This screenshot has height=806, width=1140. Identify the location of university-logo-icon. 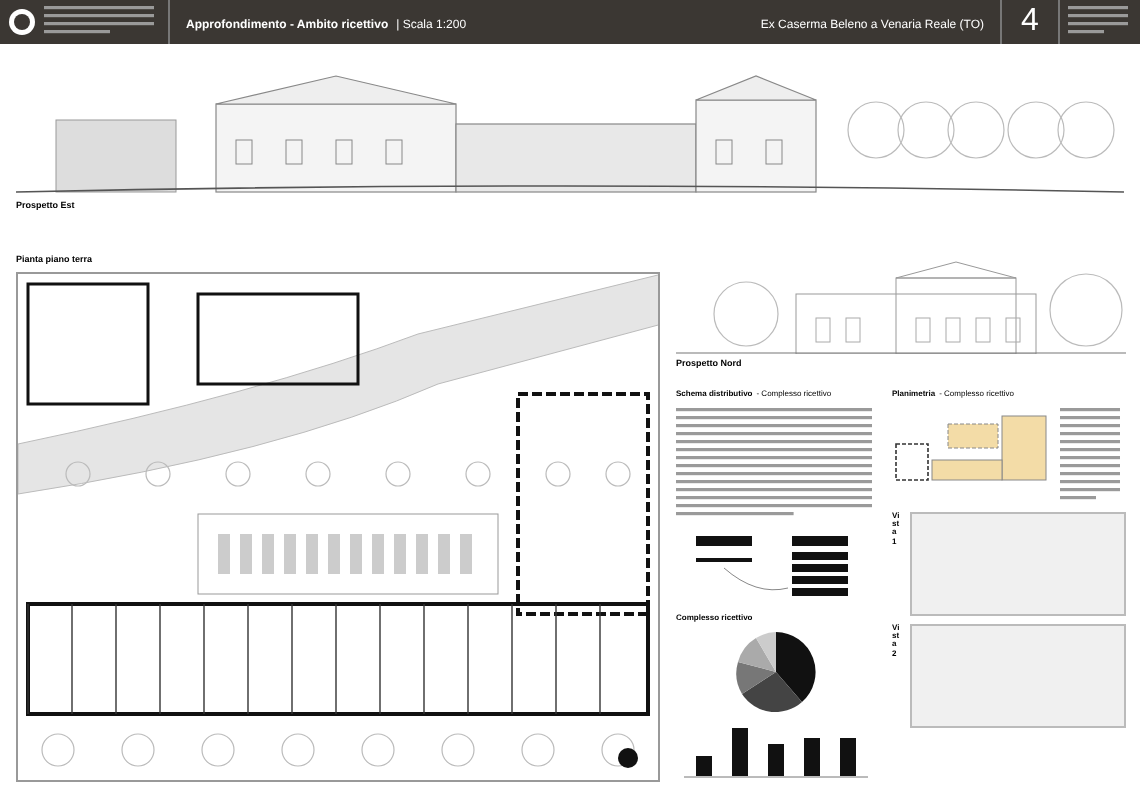
(22, 22).